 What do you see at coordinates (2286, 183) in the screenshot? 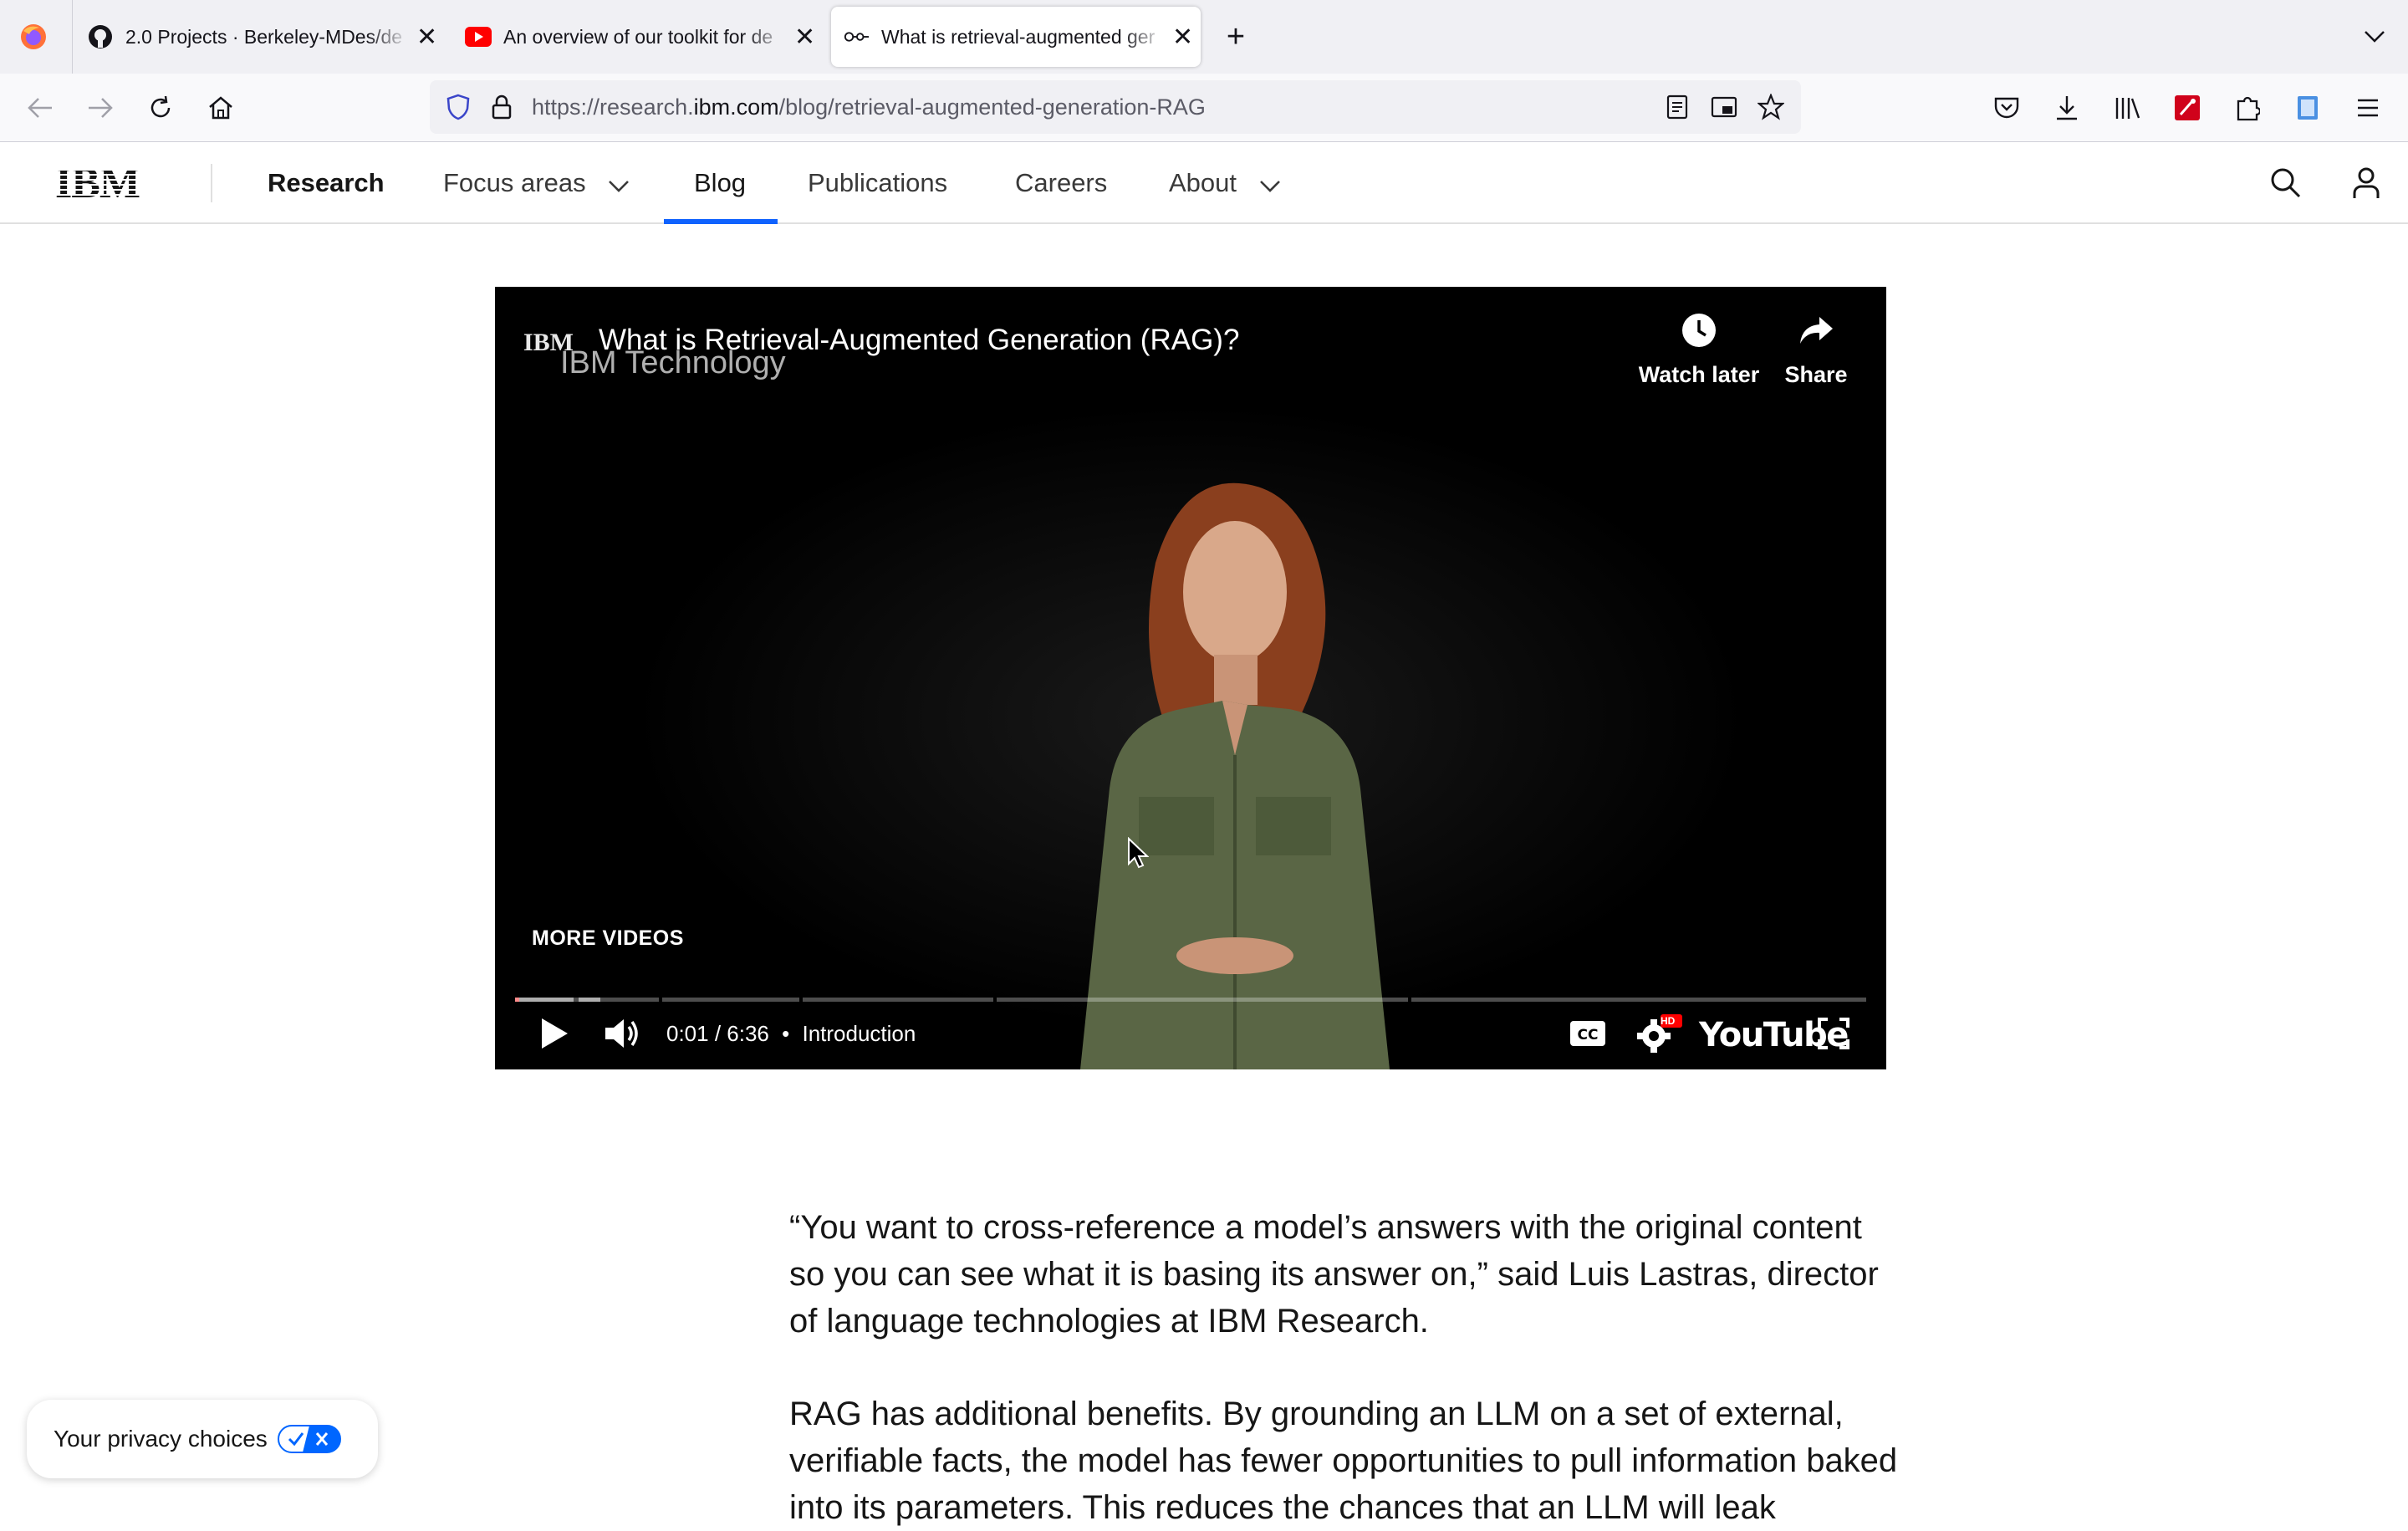
I see `search-icon` at bounding box center [2286, 183].